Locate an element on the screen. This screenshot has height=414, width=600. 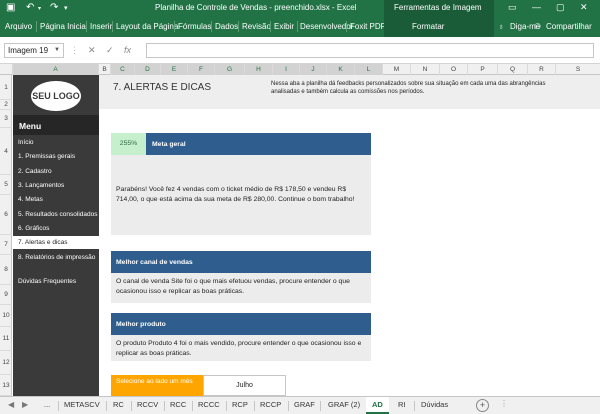
row-header: 13 is located at coordinates (6, 385).